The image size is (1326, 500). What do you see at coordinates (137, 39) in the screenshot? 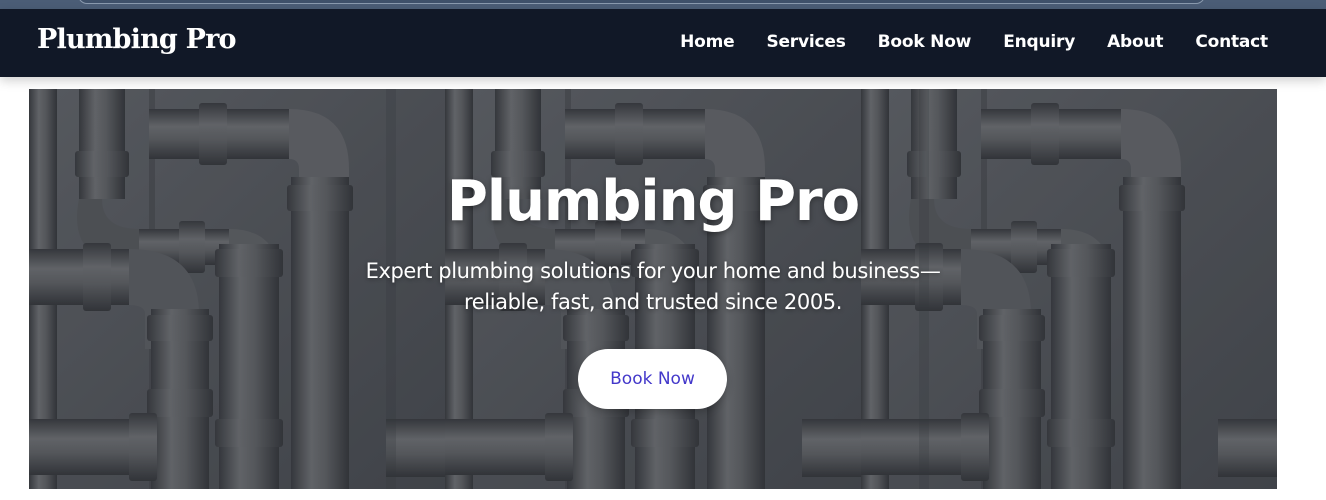
I see `site-logo: Plumbing Pro` at bounding box center [137, 39].